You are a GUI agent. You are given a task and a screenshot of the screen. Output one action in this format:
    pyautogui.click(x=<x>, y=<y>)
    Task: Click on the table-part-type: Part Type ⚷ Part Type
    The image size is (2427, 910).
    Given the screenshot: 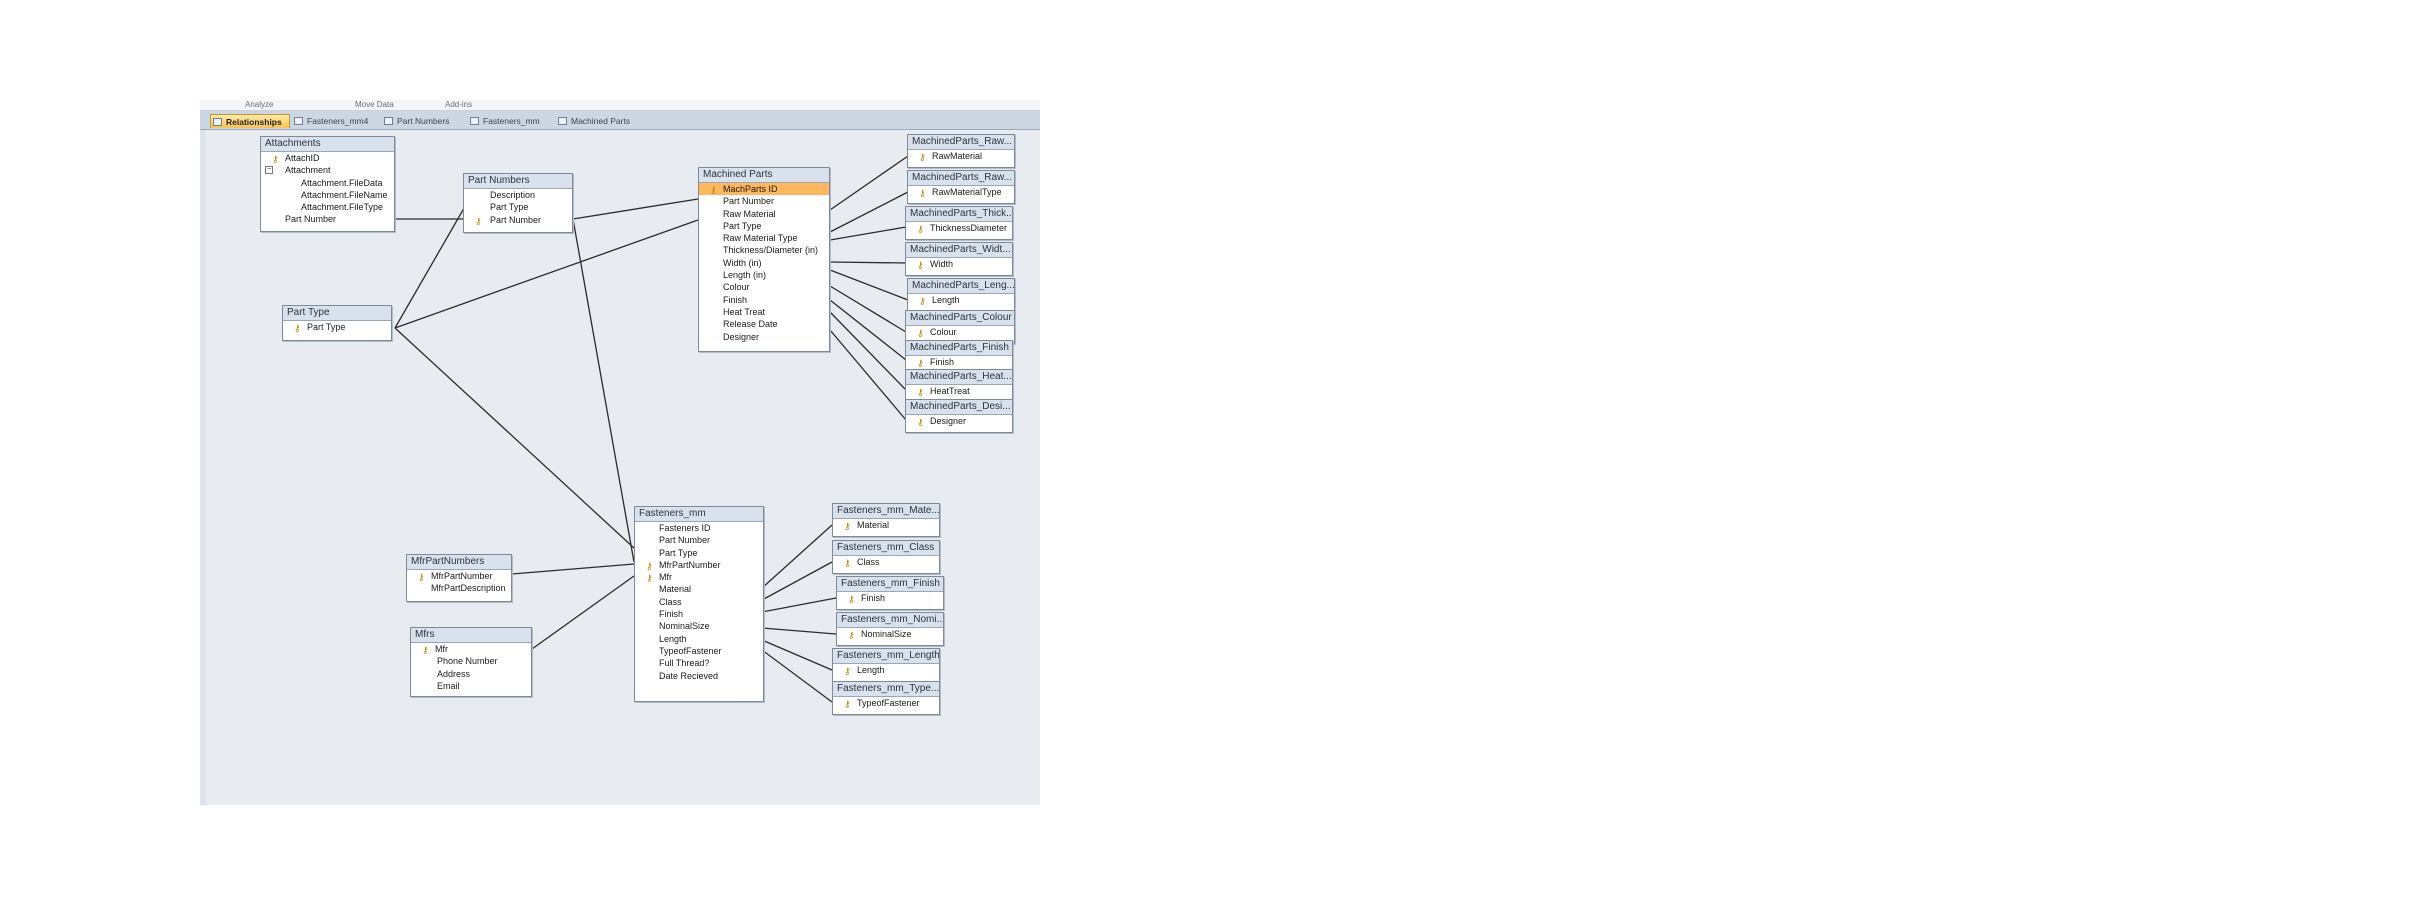 What is the action you would take?
    pyautogui.click(x=337, y=323)
    